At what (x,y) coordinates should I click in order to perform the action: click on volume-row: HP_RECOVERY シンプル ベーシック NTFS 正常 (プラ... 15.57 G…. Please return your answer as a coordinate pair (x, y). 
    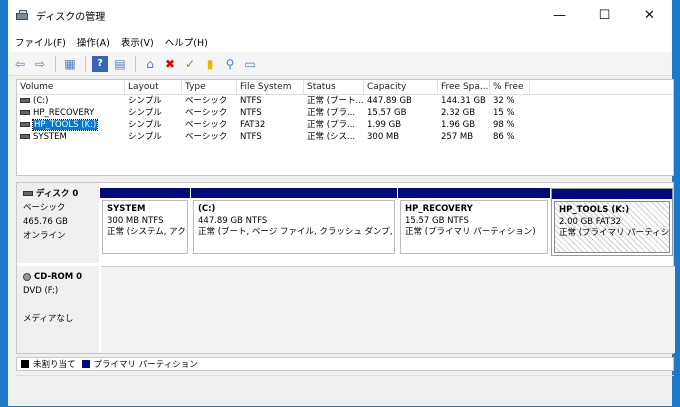
    Looking at the image, I should click on (345, 113).